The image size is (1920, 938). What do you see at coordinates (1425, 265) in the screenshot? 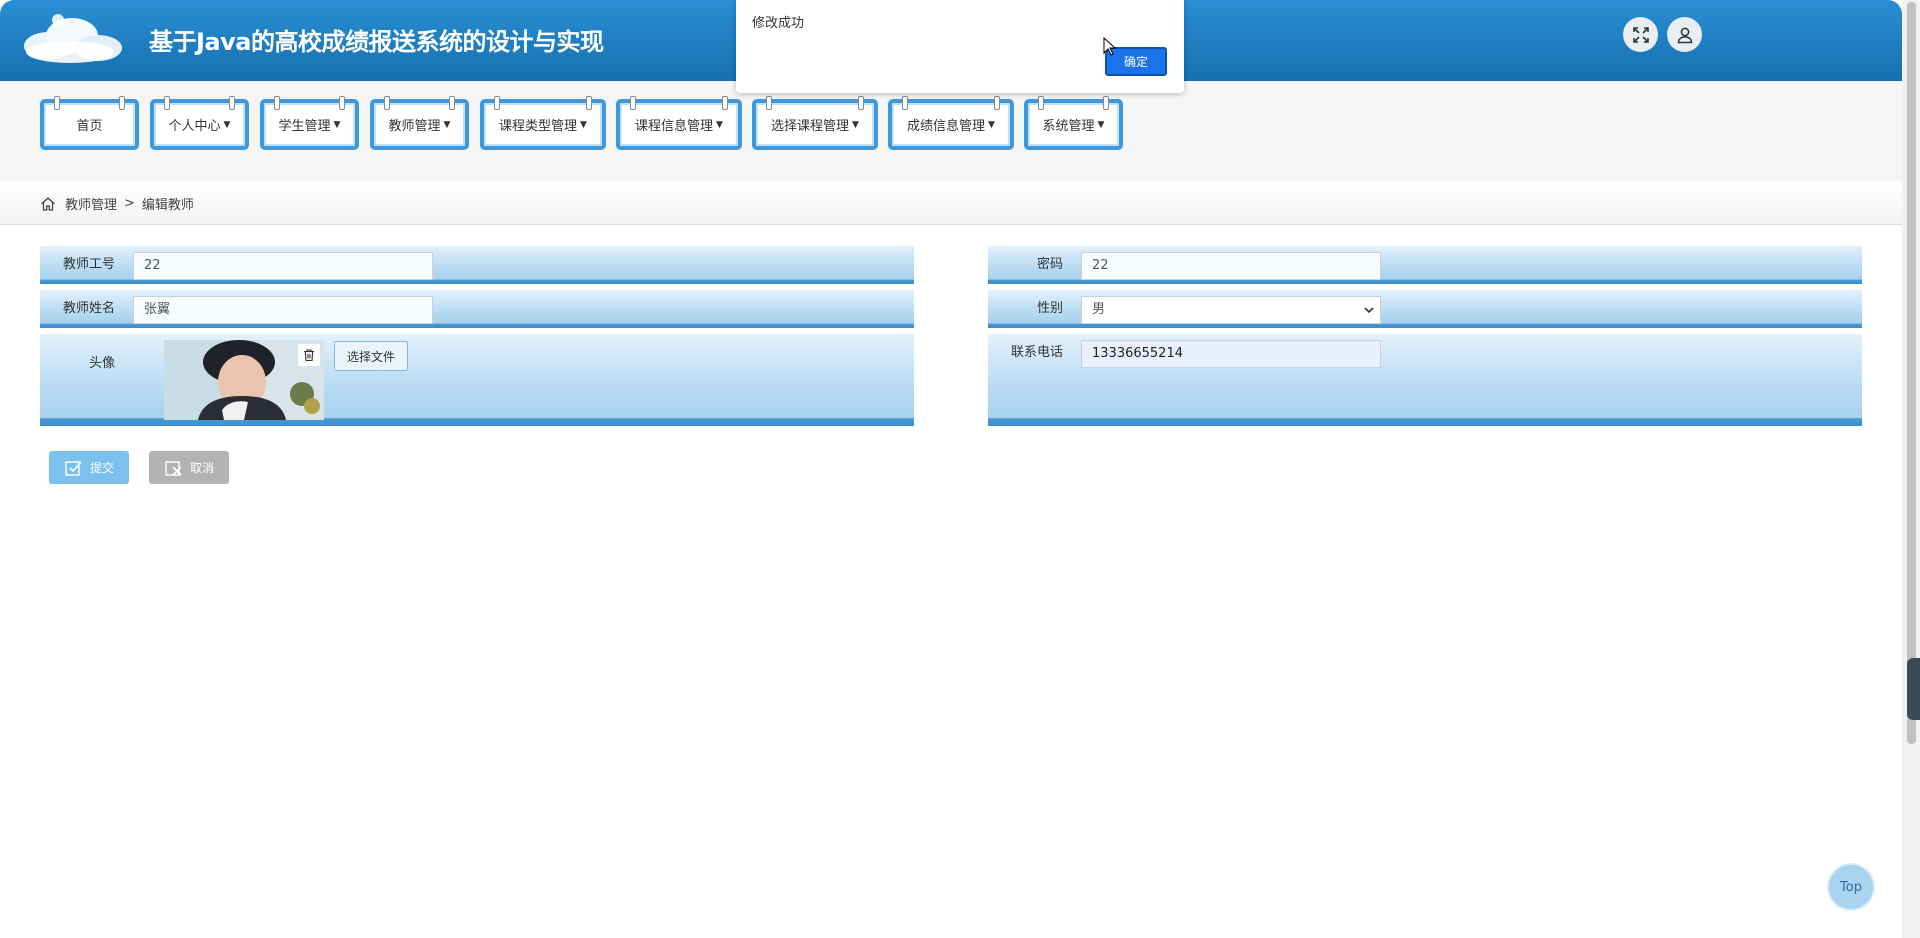
I see `form-row-password: 密码 22` at bounding box center [1425, 265].